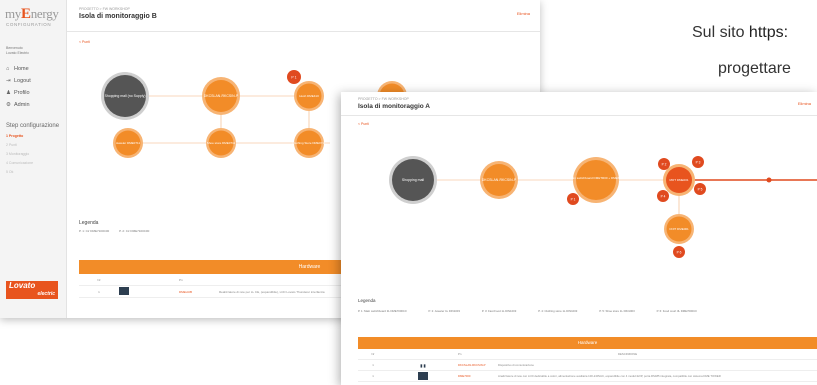 The image size is (817, 385). I want to click on node-cnit: CNIT DME001, so click(679, 229).